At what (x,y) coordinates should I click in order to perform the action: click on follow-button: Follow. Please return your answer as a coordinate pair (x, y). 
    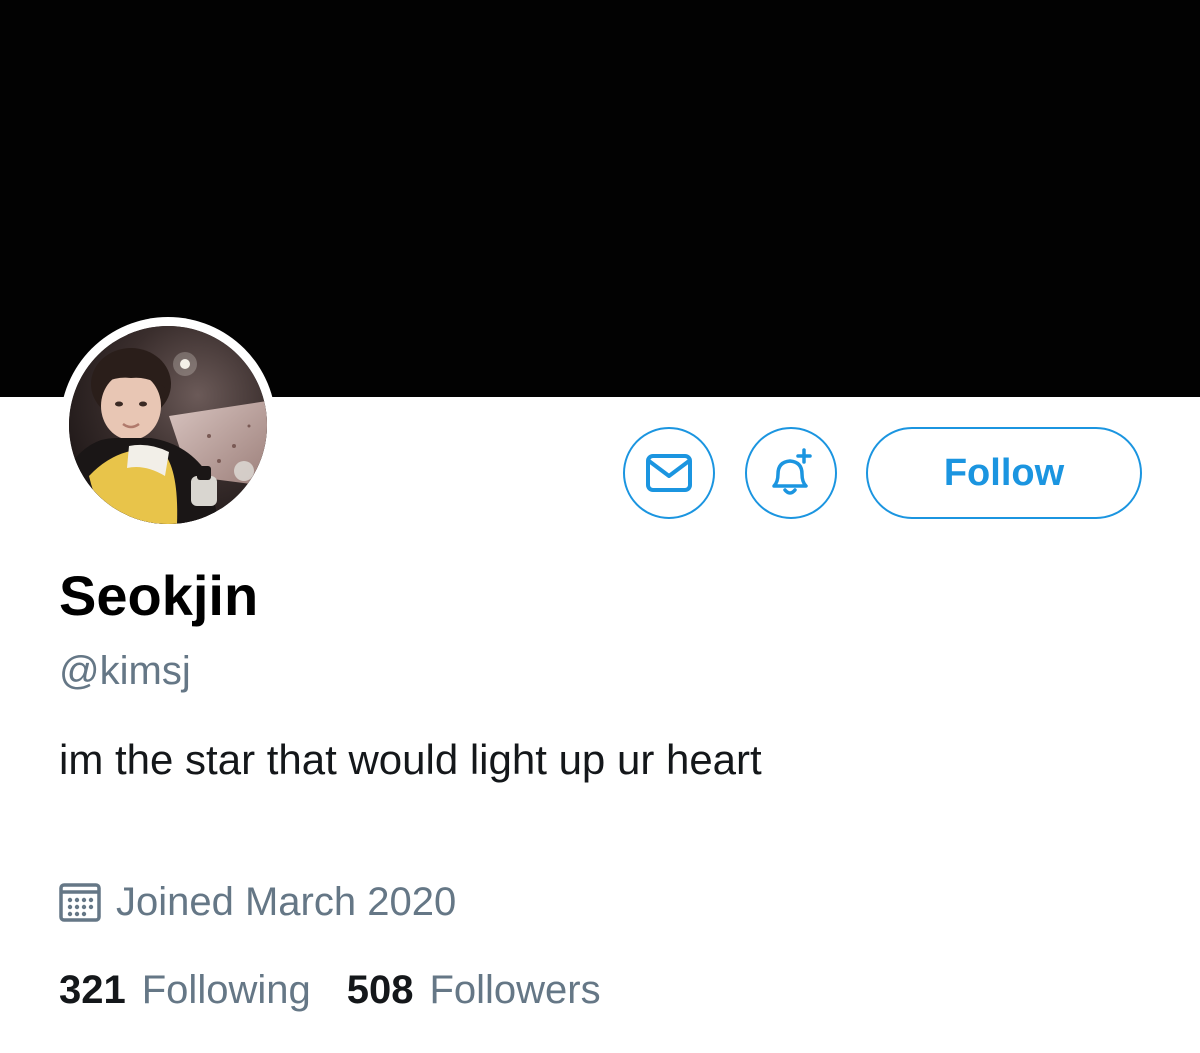
    Looking at the image, I should click on (1004, 473).